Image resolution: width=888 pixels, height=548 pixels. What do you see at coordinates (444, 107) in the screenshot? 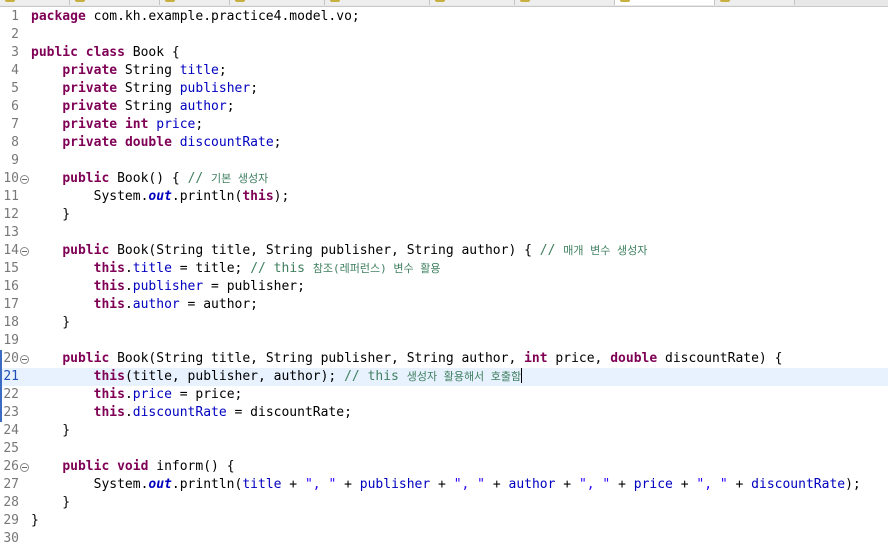
I see `code-line: 6 private String author;` at bounding box center [444, 107].